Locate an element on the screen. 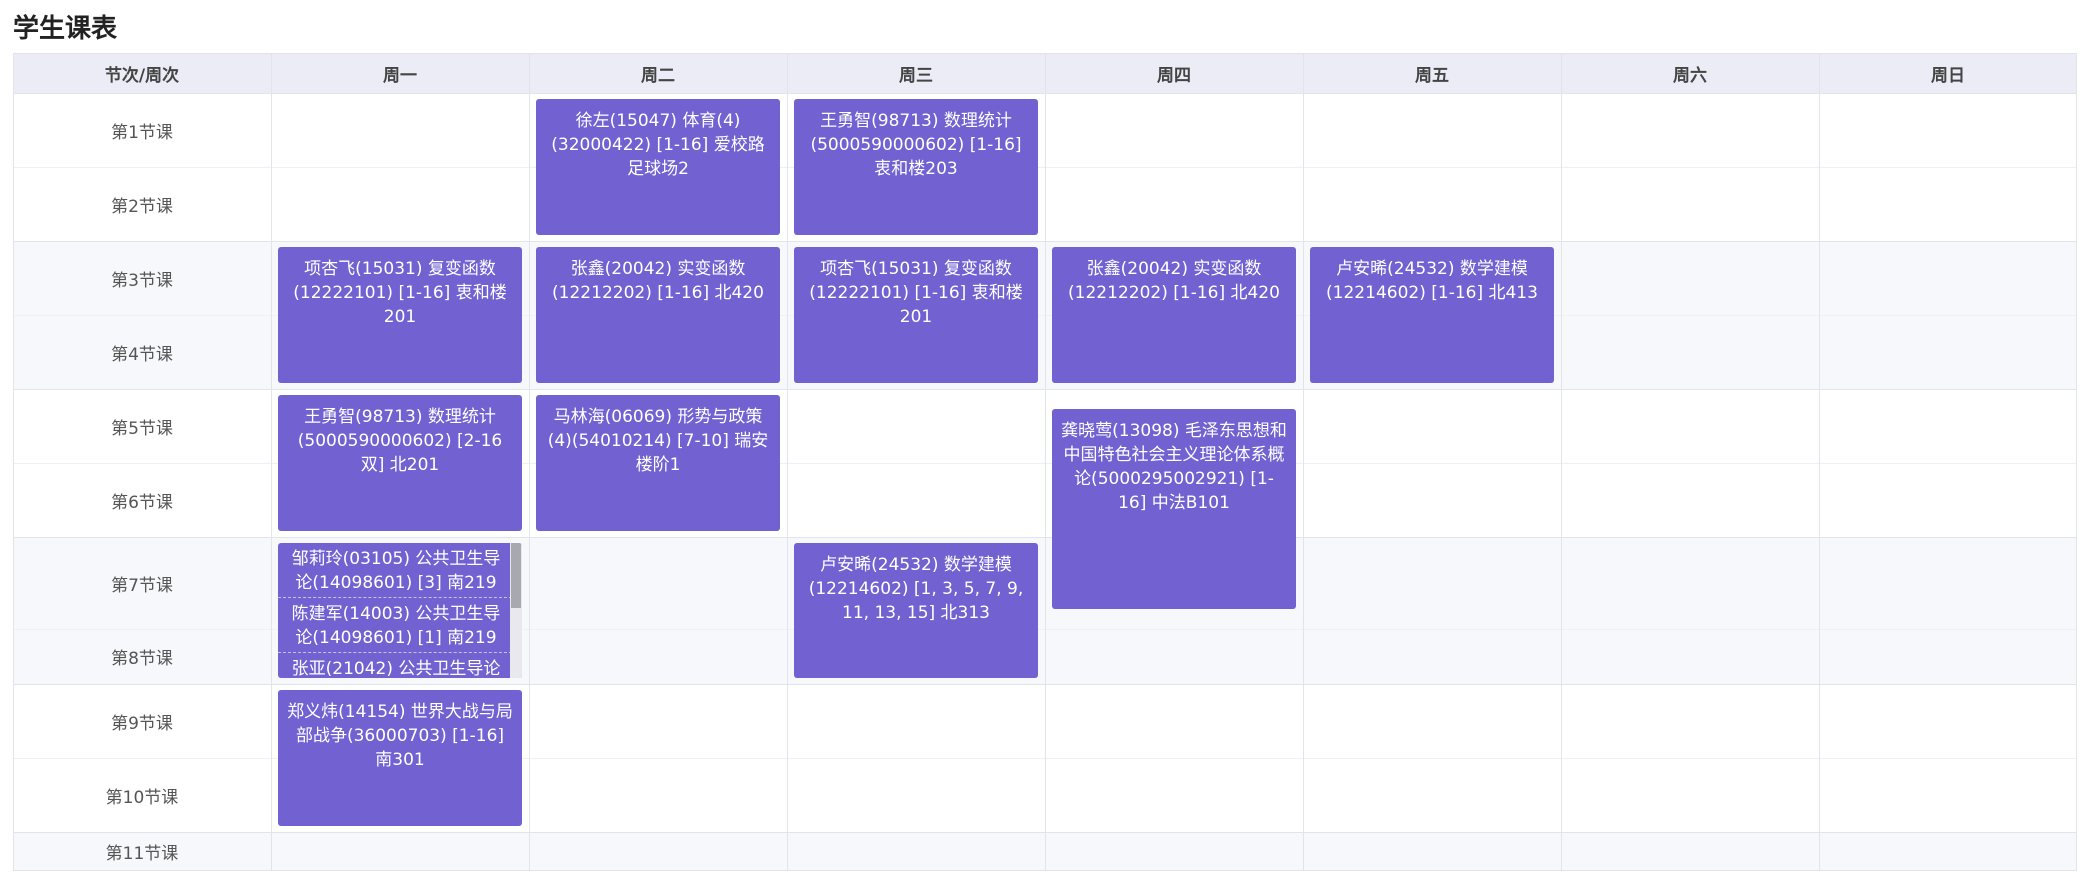 The height and width of the screenshot is (887, 2090). header-day-4: 周四 is located at coordinates (1174, 75).